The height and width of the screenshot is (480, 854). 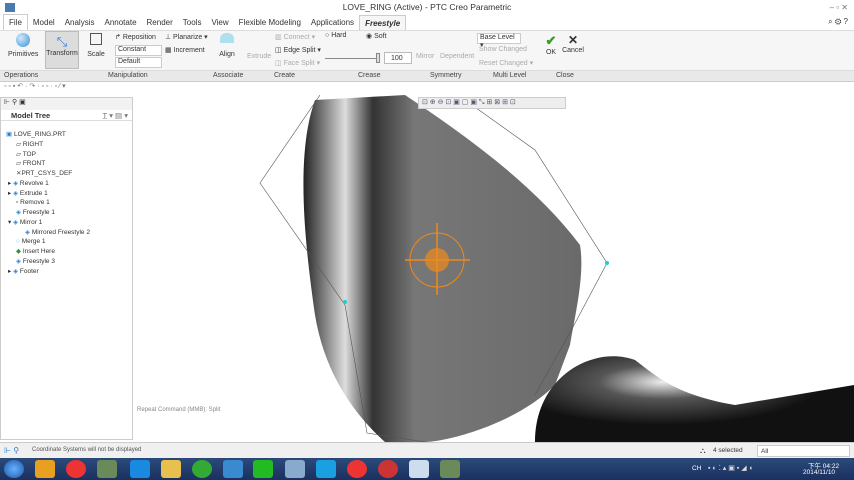 What do you see at coordinates (30, 163) in the screenshot?
I see `tree-item: ▱ FRONT` at bounding box center [30, 163].